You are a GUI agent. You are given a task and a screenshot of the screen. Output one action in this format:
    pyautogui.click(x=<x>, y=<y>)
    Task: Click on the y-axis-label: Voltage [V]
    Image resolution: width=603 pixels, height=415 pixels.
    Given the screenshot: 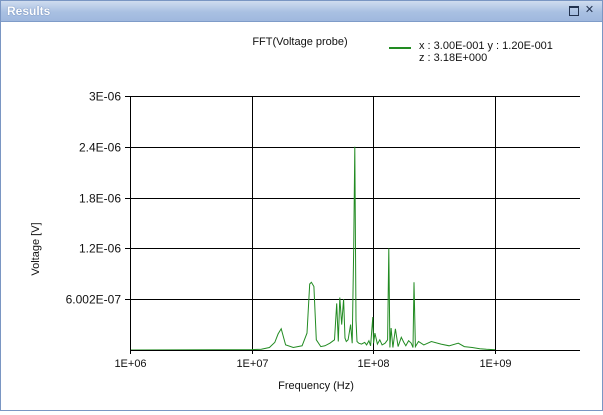 What is the action you would take?
    pyautogui.click(x=36, y=248)
    